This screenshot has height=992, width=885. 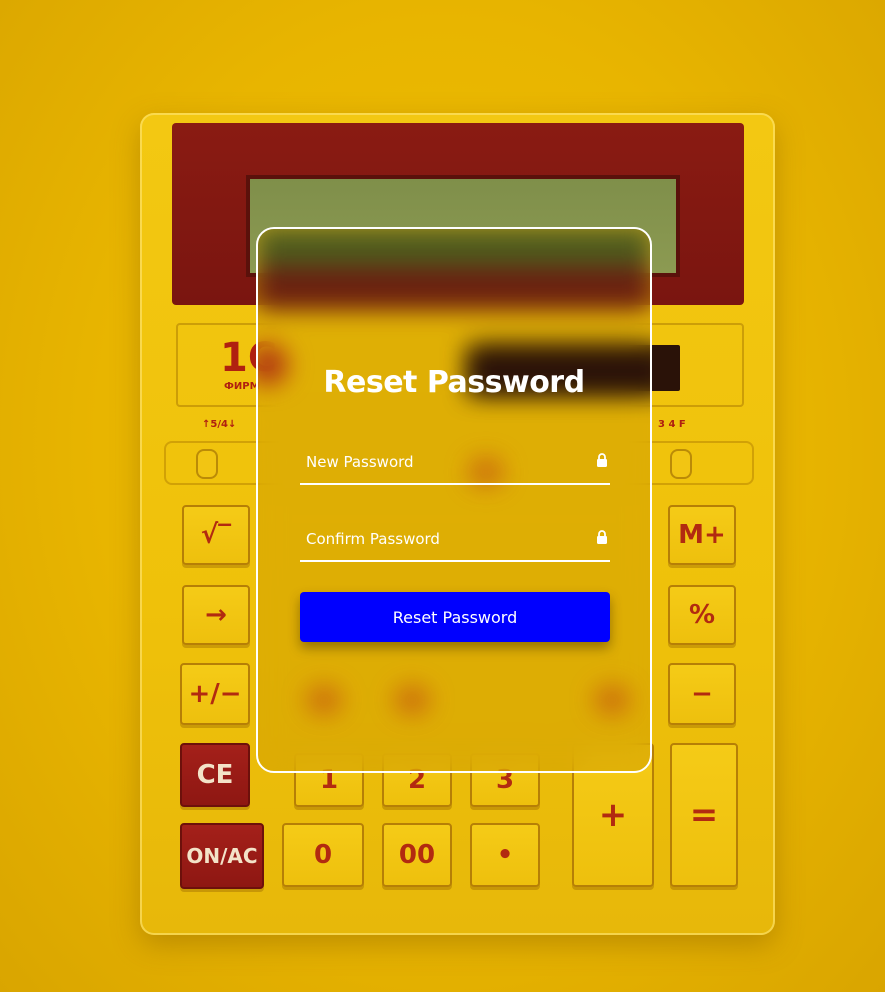 I want to click on new-password-field-wrapper, so click(x=455, y=464).